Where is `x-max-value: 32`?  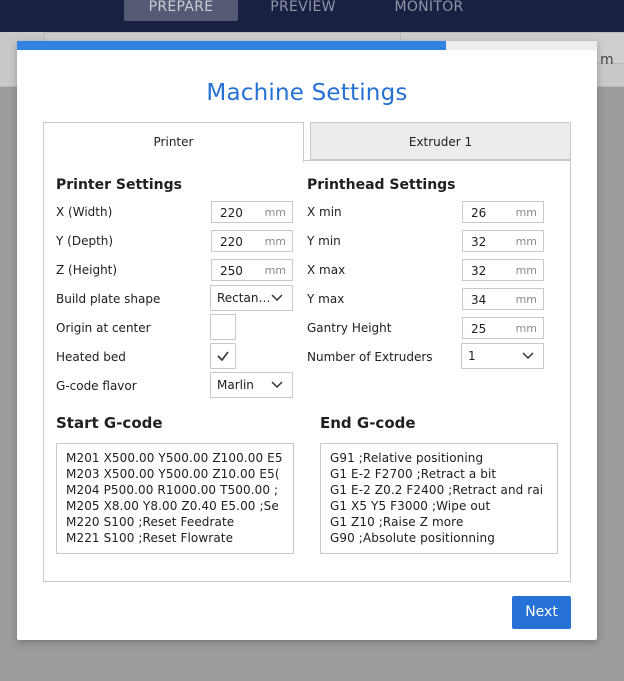 x-max-value: 32 is located at coordinates (479, 271).